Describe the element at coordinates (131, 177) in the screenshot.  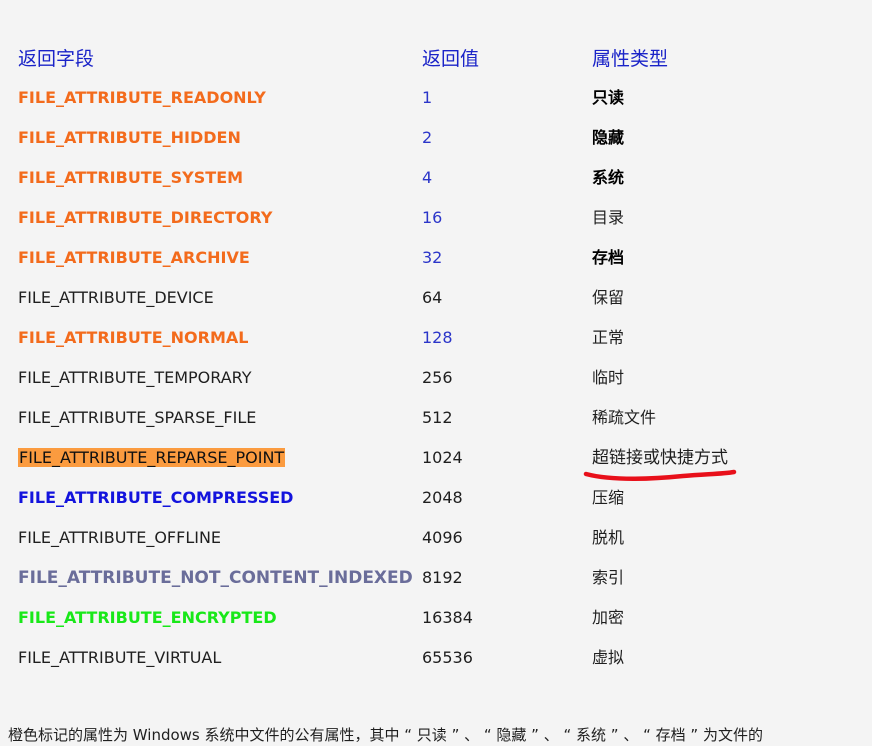
I see `field-cell: FILE_ATTRIBUTE_SYSTEM` at that location.